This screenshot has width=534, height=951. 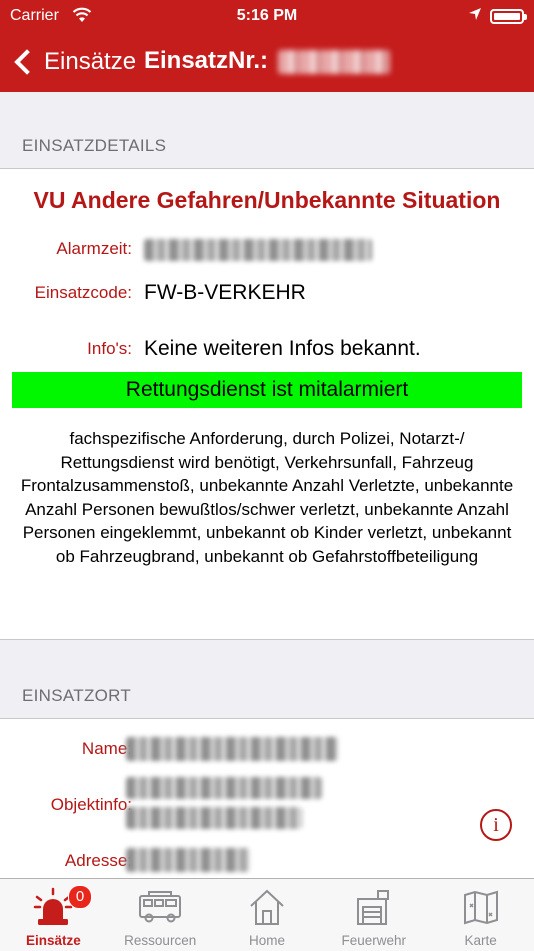 What do you see at coordinates (496, 825) in the screenshot?
I see `info-icon: i` at bounding box center [496, 825].